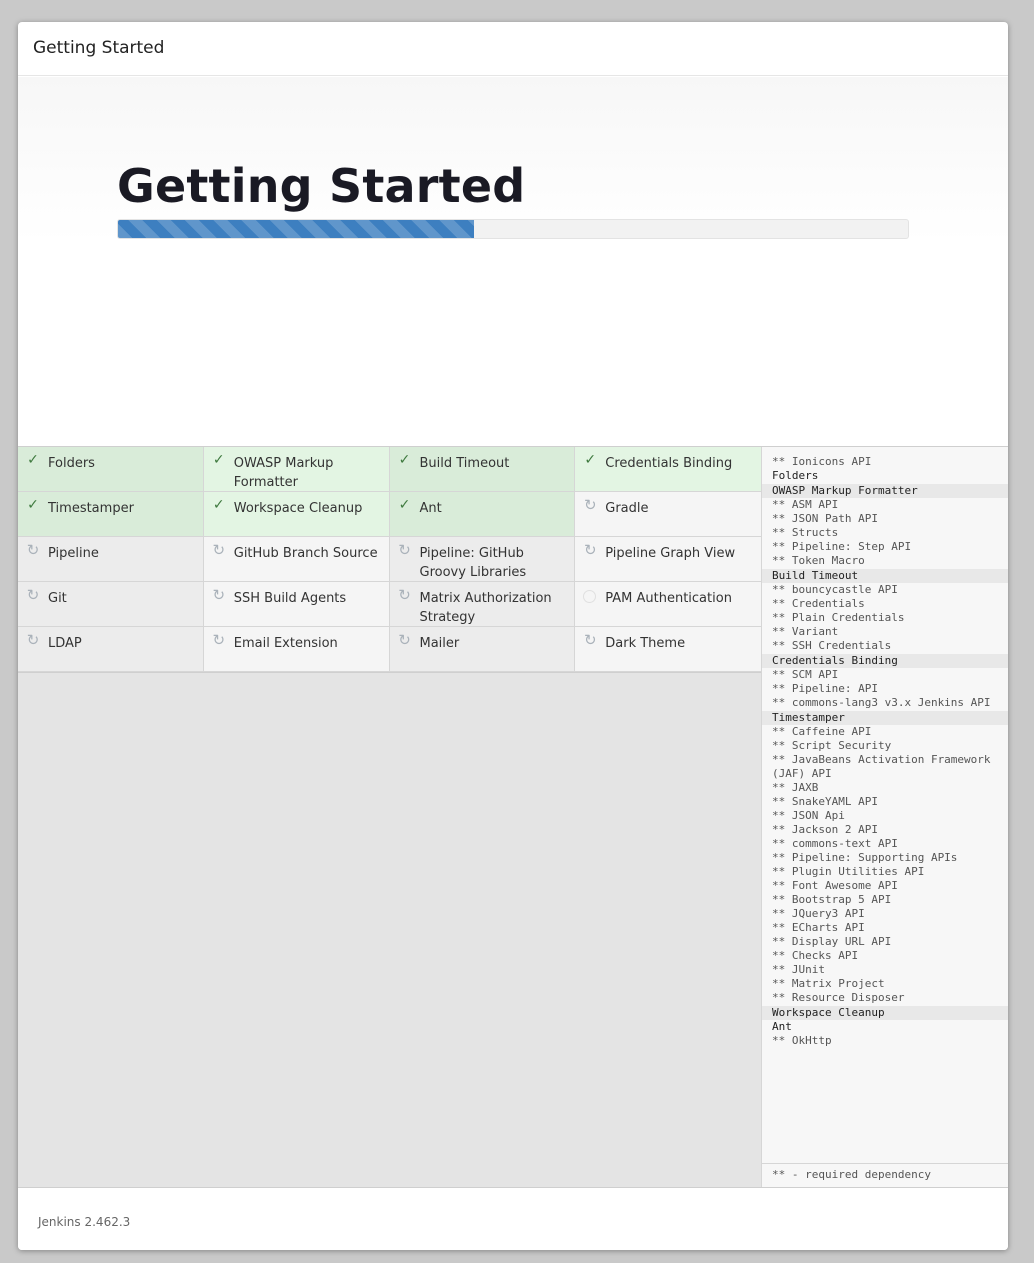  What do you see at coordinates (71, 463) in the screenshot?
I see `plugin-name: Folders` at bounding box center [71, 463].